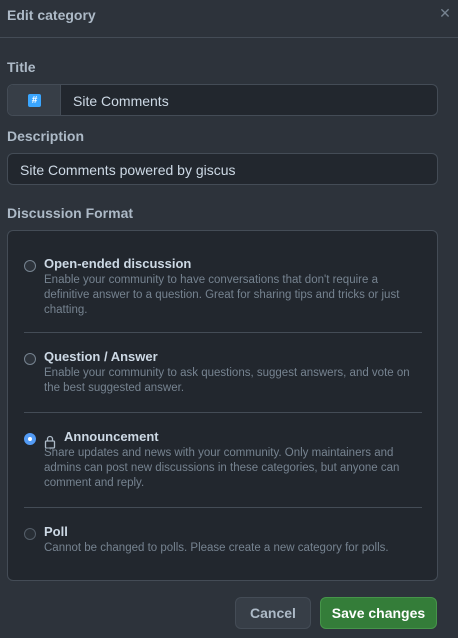  What do you see at coordinates (30, 439) in the screenshot?
I see `radio-announcement` at bounding box center [30, 439].